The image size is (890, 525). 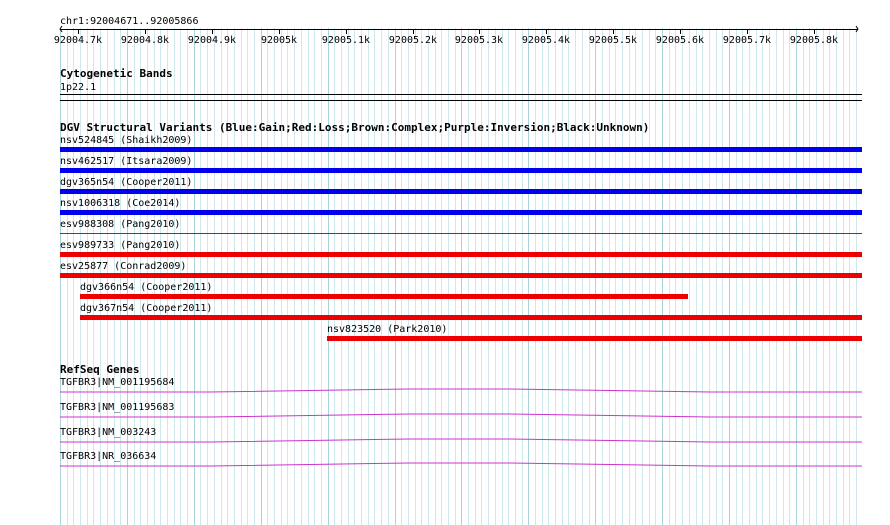 What do you see at coordinates (461, 427) in the screenshot?
I see `gene-model-lines` at bounding box center [461, 427].